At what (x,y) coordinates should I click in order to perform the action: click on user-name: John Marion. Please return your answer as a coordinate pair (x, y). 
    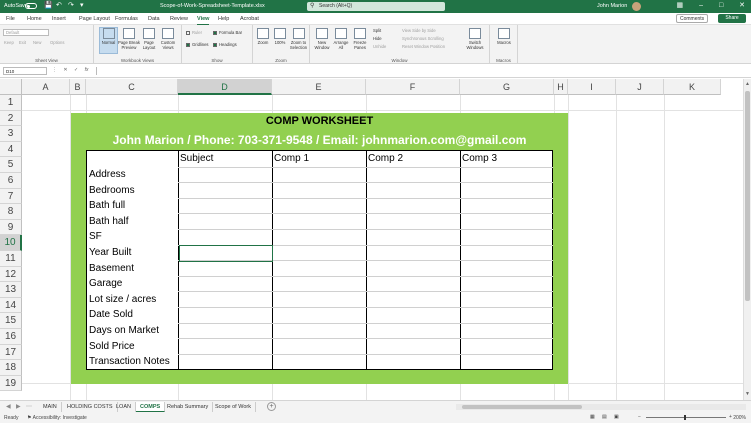
    Looking at the image, I should click on (612, 6).